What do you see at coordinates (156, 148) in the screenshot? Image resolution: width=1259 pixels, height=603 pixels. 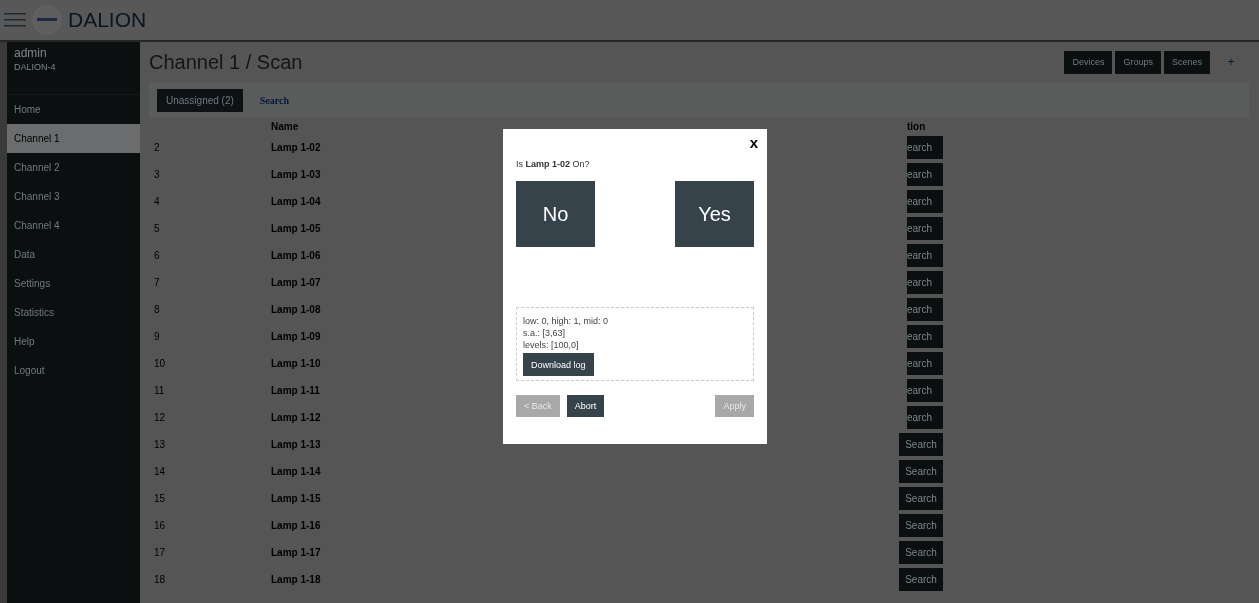 I see `row-number: 2` at bounding box center [156, 148].